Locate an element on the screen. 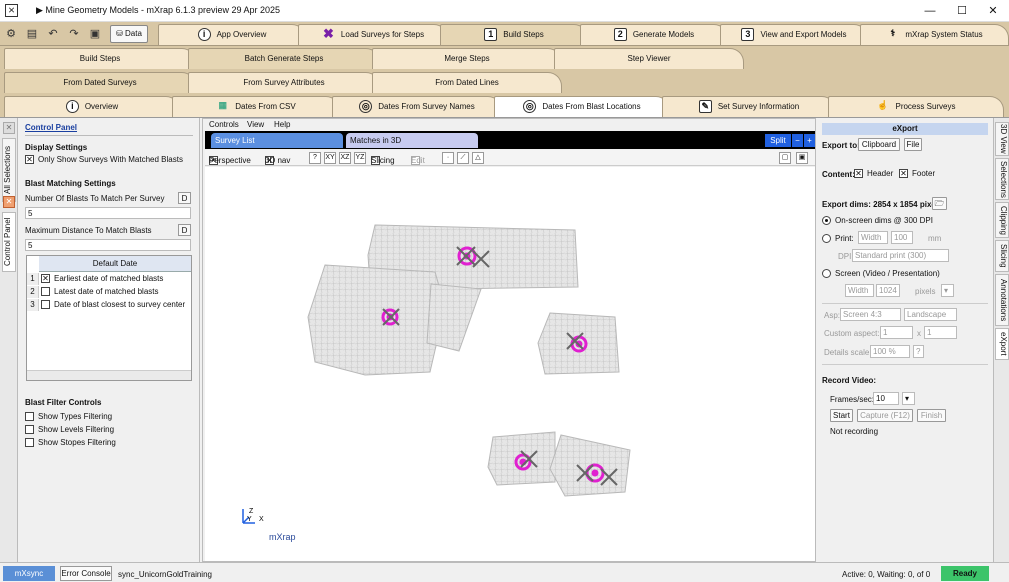 The width and height of the screenshot is (1009, 582). export-to-label: Export to: is located at coordinates (841, 145).